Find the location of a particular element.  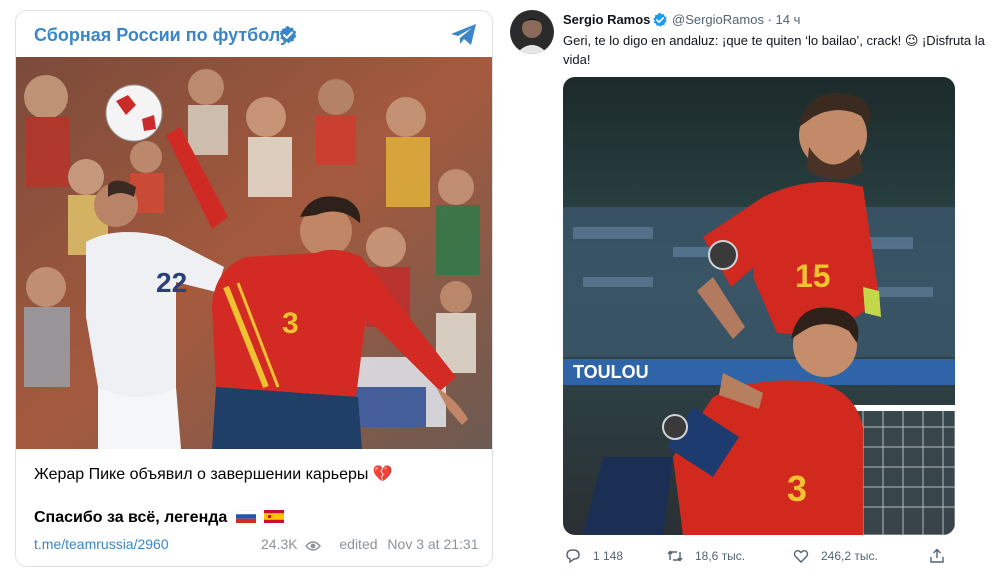

retweet-button: 18,6 тыс. is located at coordinates (706, 556).